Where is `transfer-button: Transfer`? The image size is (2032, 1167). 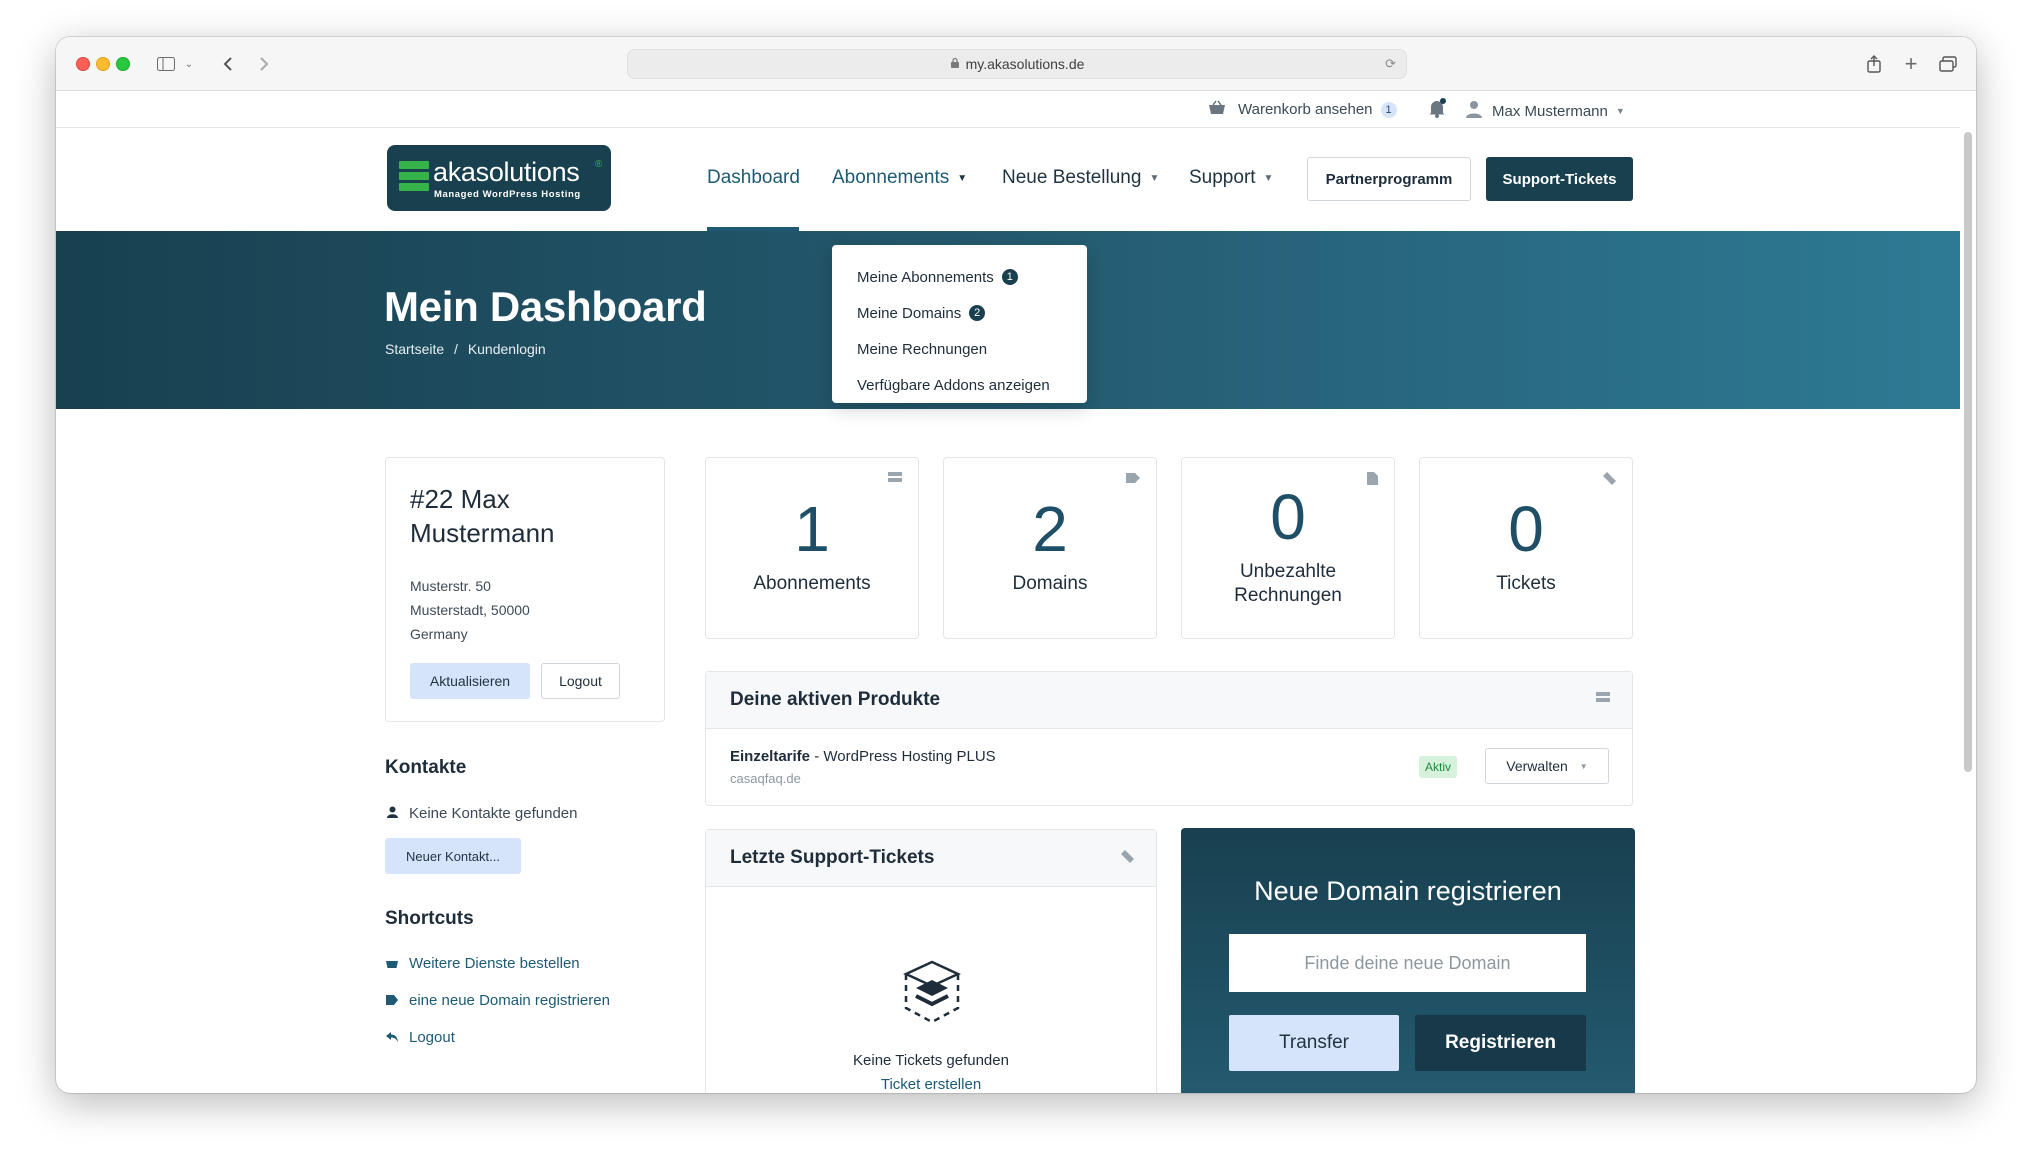
transfer-button: Transfer is located at coordinates (1314, 1043).